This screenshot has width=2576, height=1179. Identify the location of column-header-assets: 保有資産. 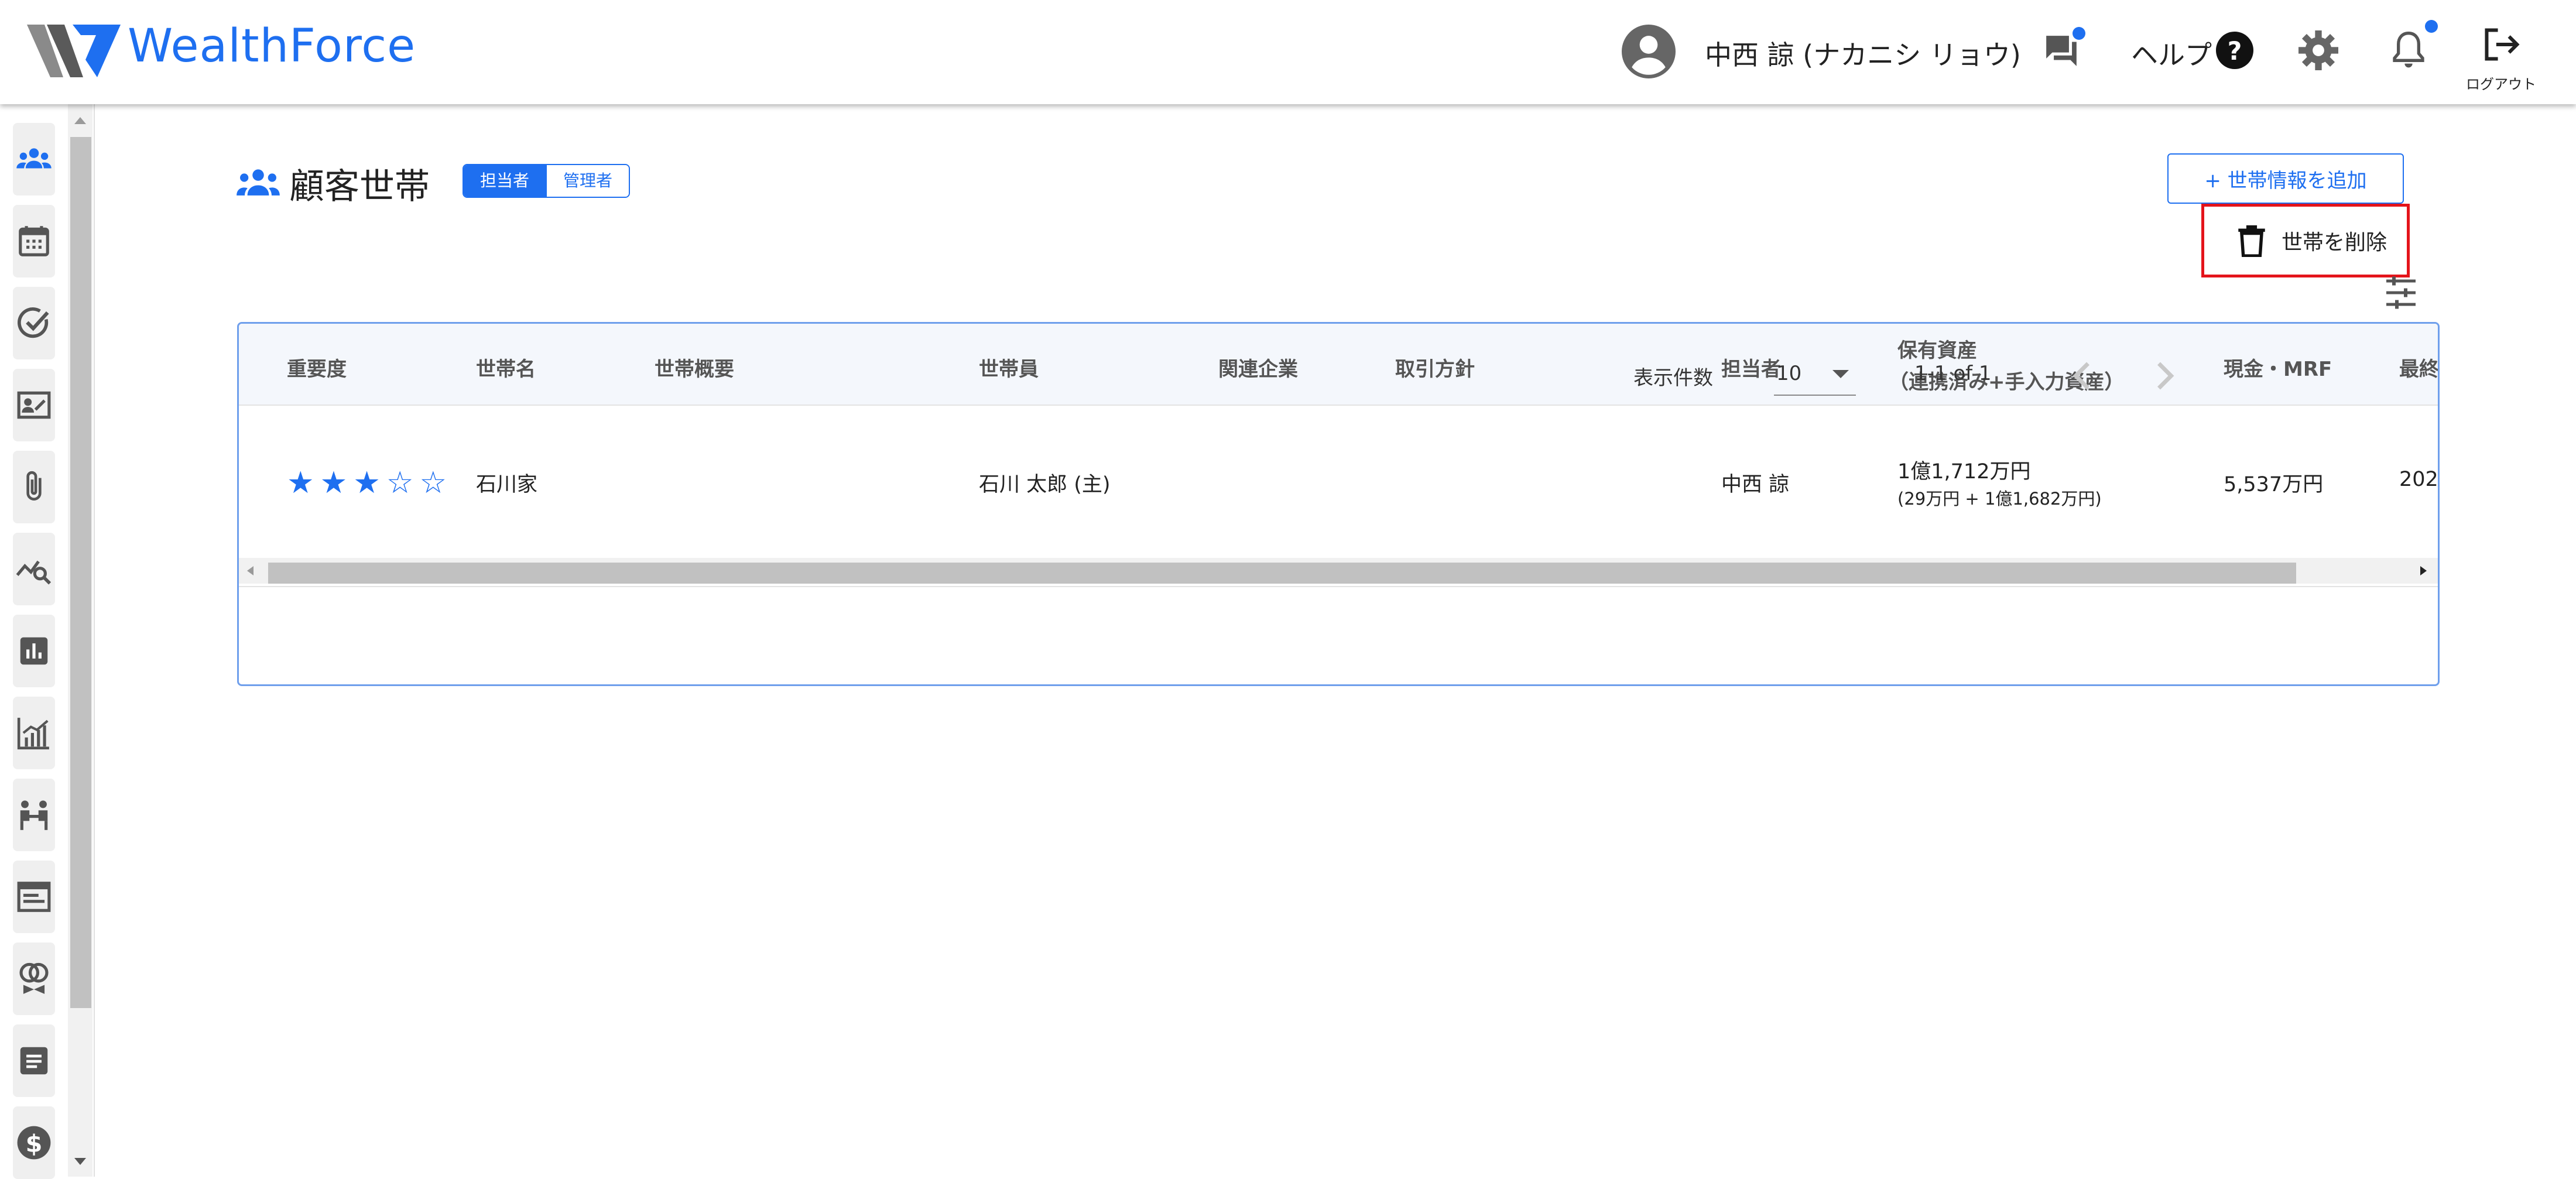
(1937, 348).